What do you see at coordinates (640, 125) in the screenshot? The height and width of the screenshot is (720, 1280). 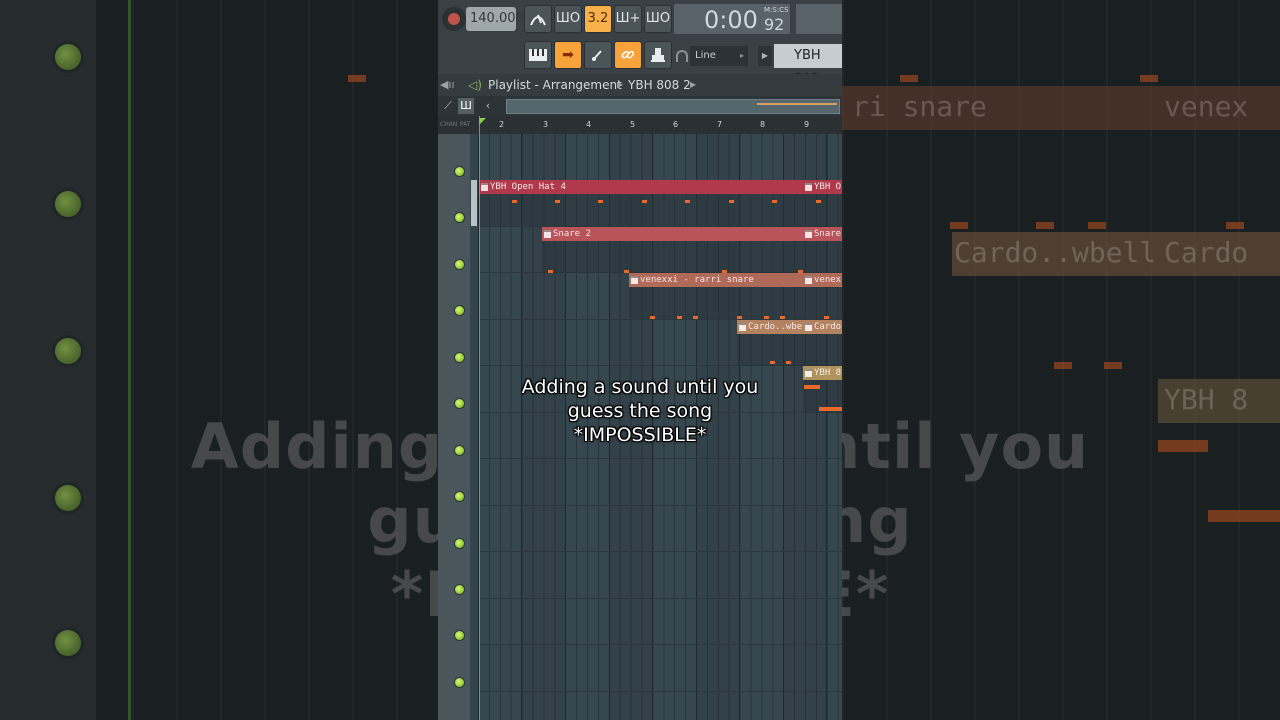 I see `time-ruler: CHAN PAT 2 3 4 5 6 7 8 9` at bounding box center [640, 125].